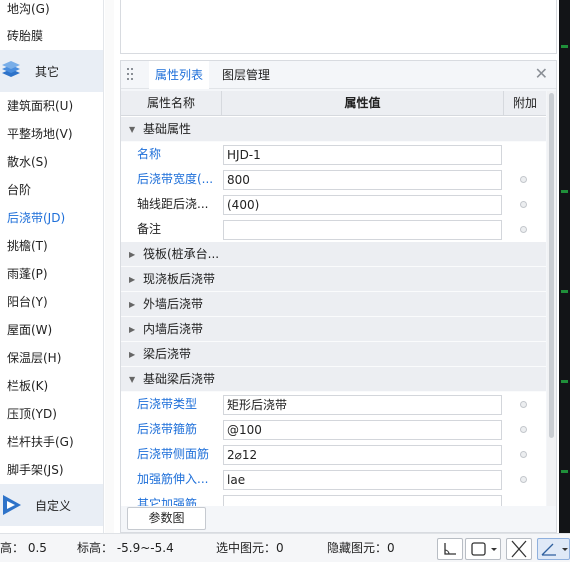 This screenshot has width=570, height=562. What do you see at coordinates (361, 548) in the screenshot?
I see `status-hidden-count: 隐藏图元：0` at bounding box center [361, 548].